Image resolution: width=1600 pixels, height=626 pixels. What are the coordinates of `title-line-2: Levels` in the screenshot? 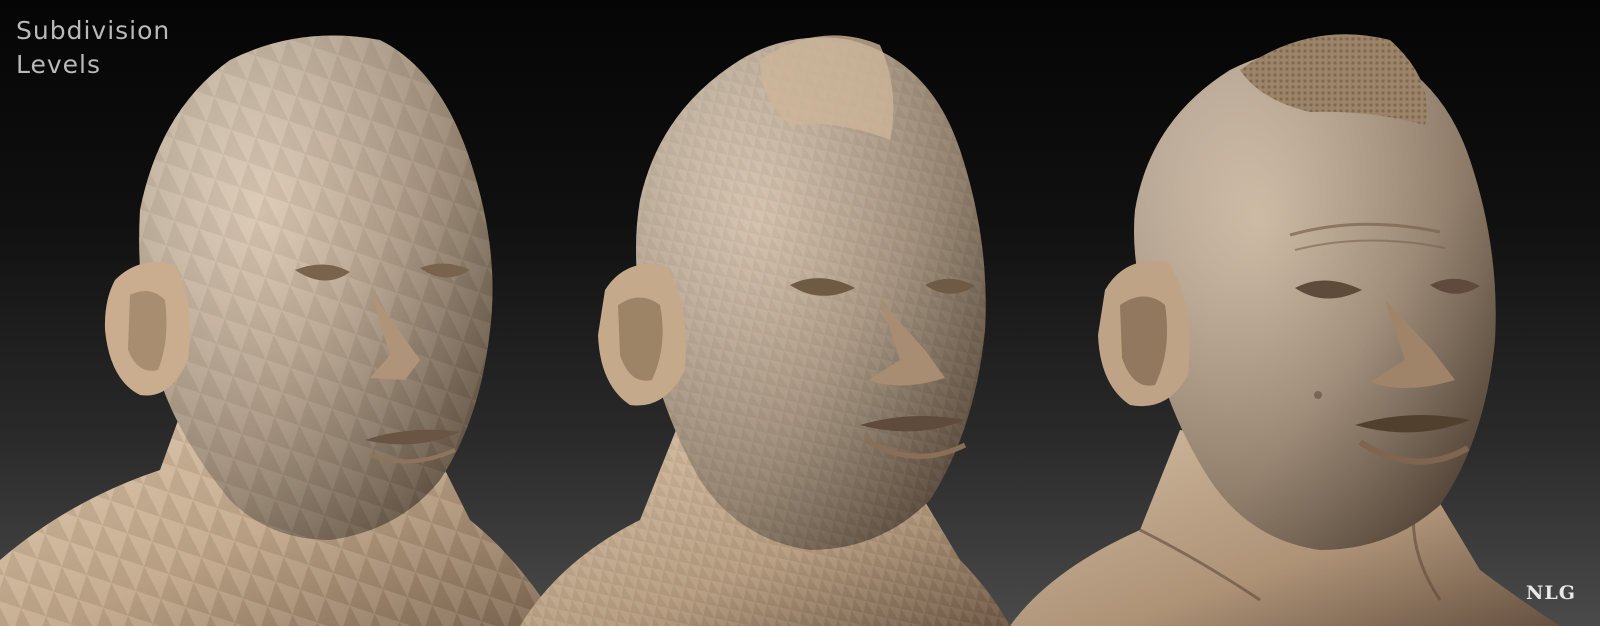 It's located at (59, 64).